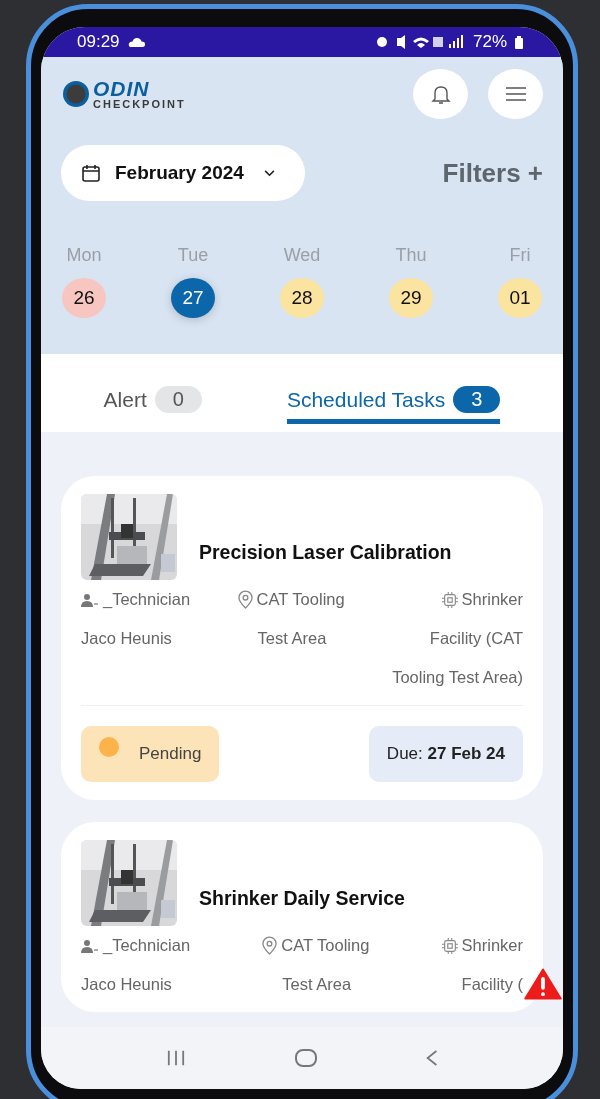 This screenshot has height=1099, width=600. I want to click on date-circle: 29, so click(411, 298).